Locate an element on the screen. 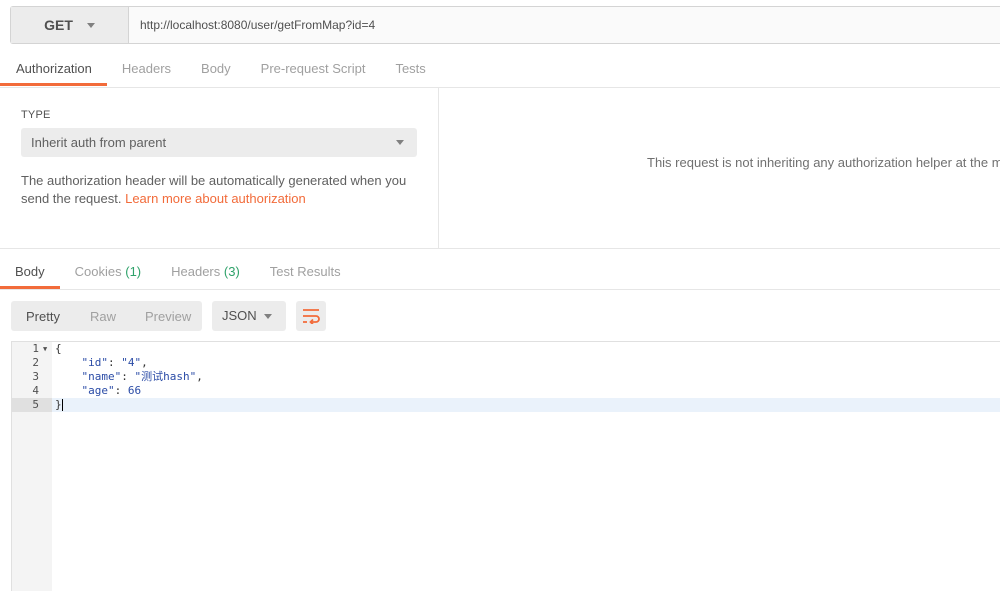  cookies-count: (1) is located at coordinates (133, 271).